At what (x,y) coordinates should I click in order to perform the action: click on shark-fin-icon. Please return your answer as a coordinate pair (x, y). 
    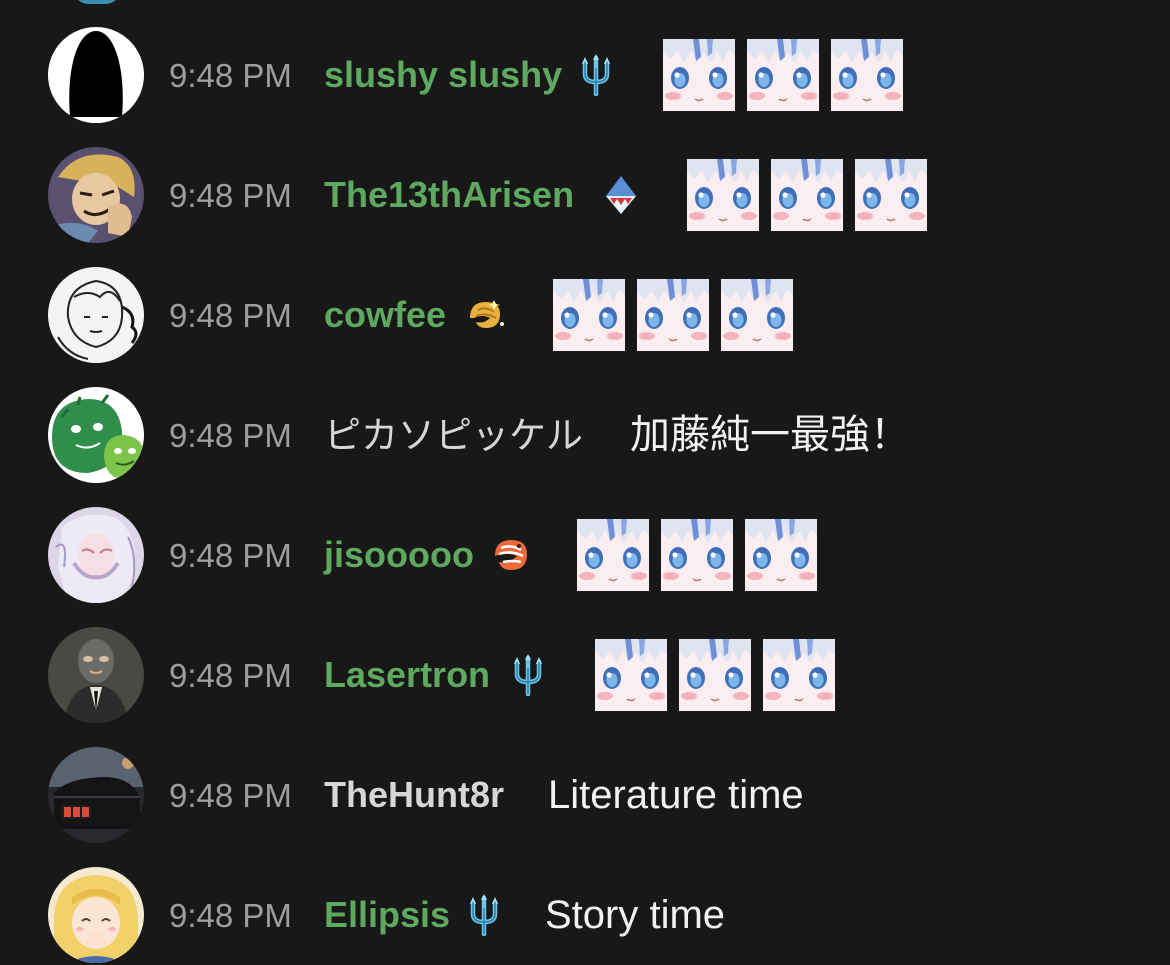
    Looking at the image, I should click on (621, 195).